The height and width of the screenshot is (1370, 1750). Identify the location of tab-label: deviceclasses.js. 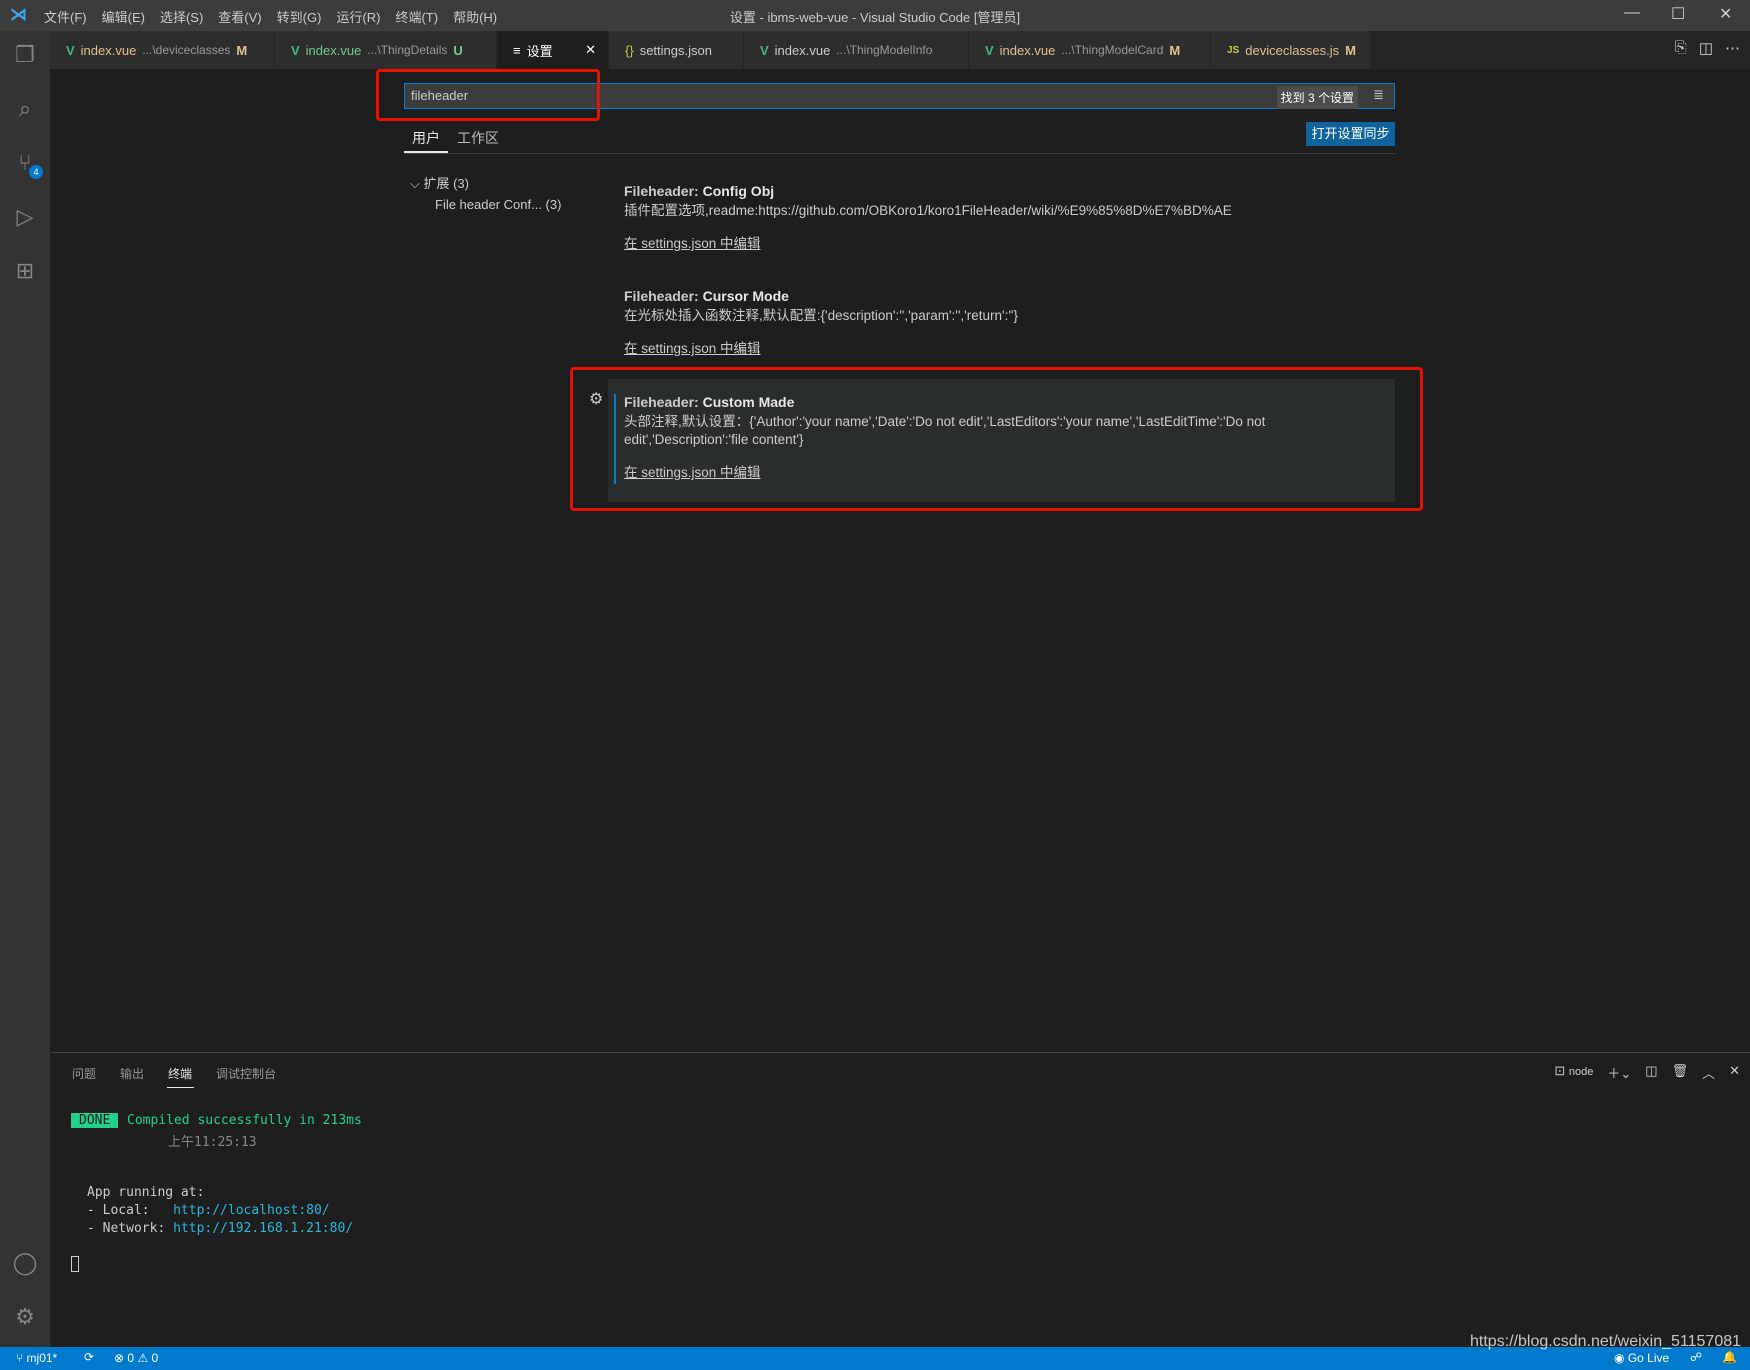
(1292, 50).